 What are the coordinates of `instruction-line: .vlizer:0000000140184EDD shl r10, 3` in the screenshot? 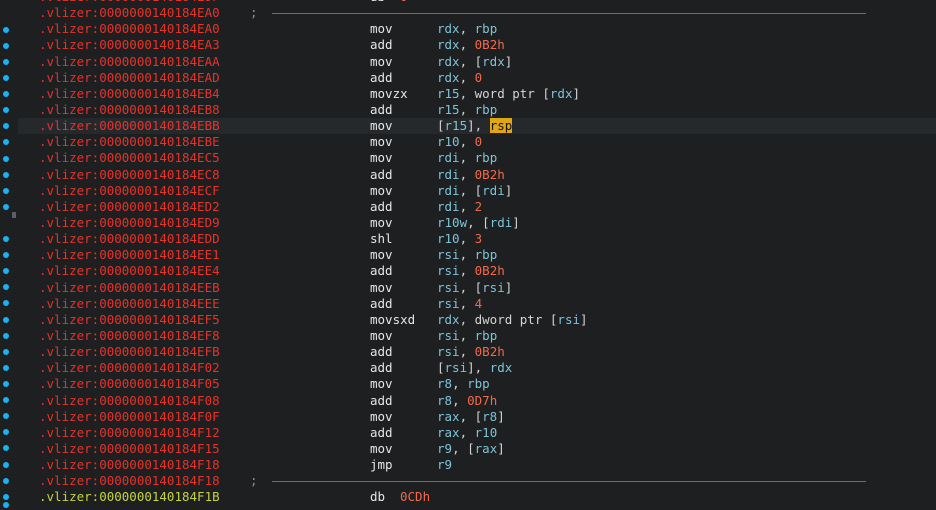 It's located at (477, 239).